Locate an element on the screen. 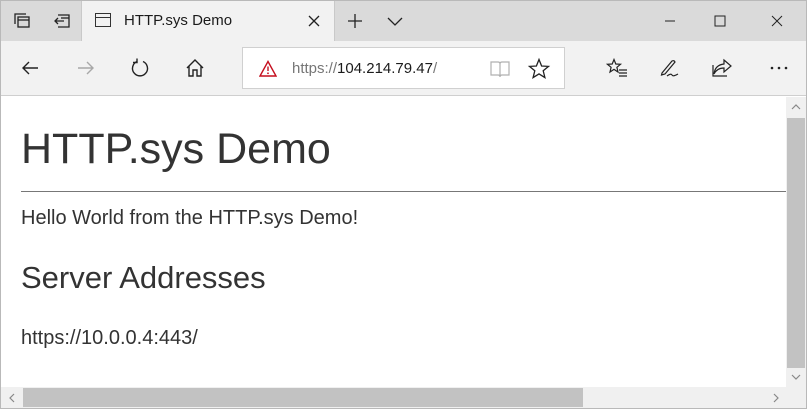 This screenshot has height=409, width=807. server-addresses-heading: Server Addresses is located at coordinates (143, 277).